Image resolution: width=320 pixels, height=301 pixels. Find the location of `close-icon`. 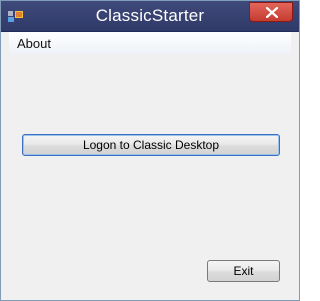

close-icon is located at coordinates (272, 12).